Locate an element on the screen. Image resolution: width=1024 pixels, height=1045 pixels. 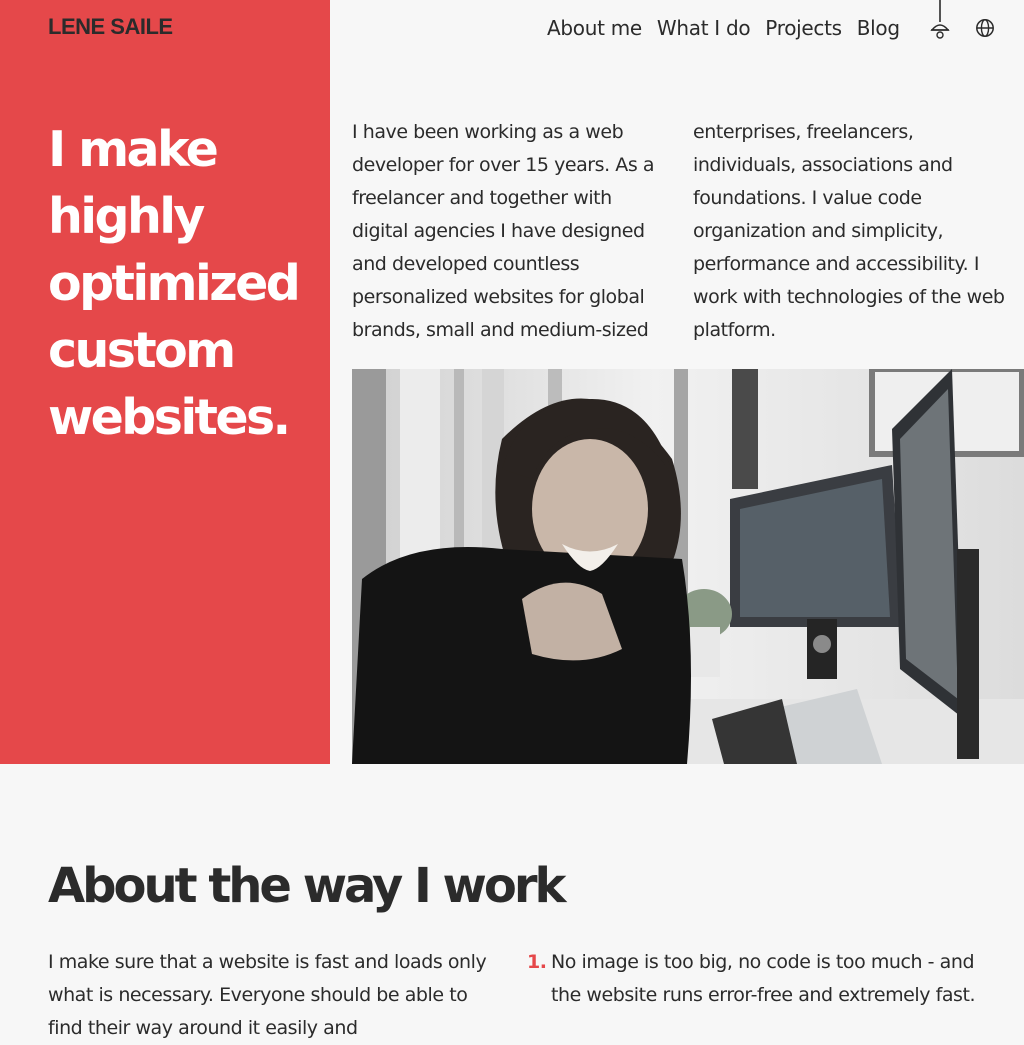
nav-about-me: About me is located at coordinates (594, 28).